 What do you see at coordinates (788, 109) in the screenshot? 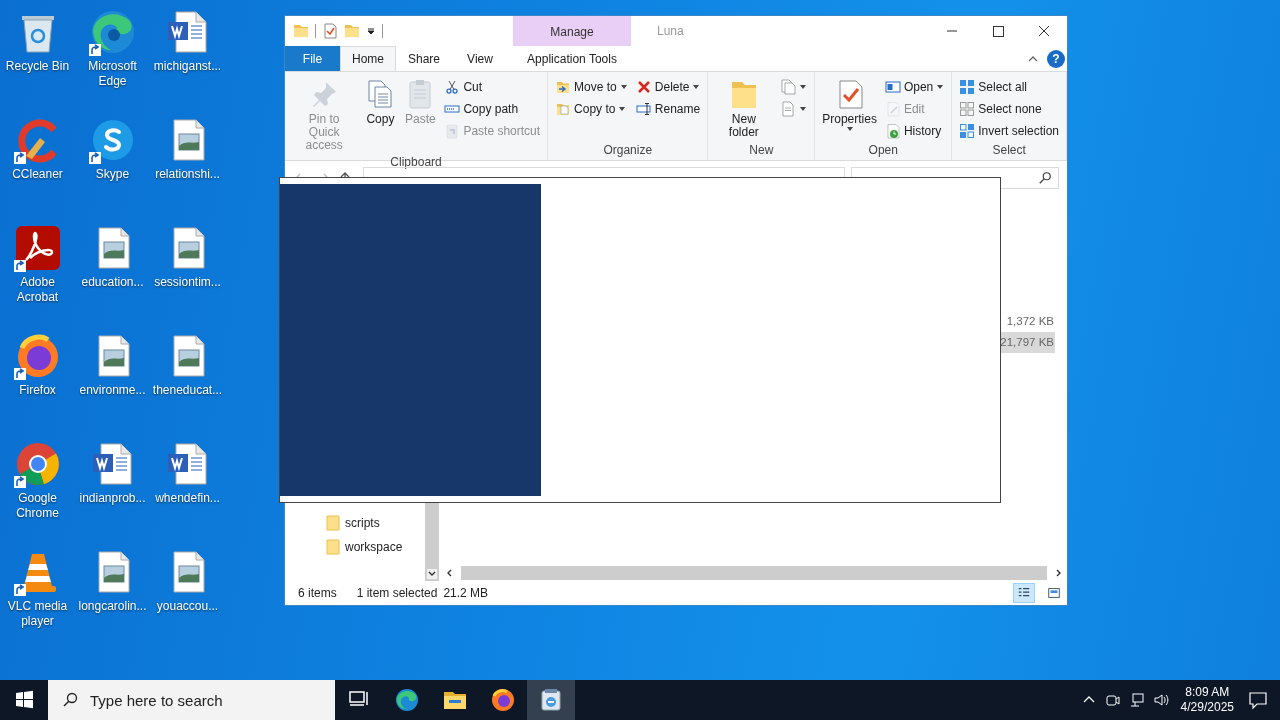
I see `document-icon` at bounding box center [788, 109].